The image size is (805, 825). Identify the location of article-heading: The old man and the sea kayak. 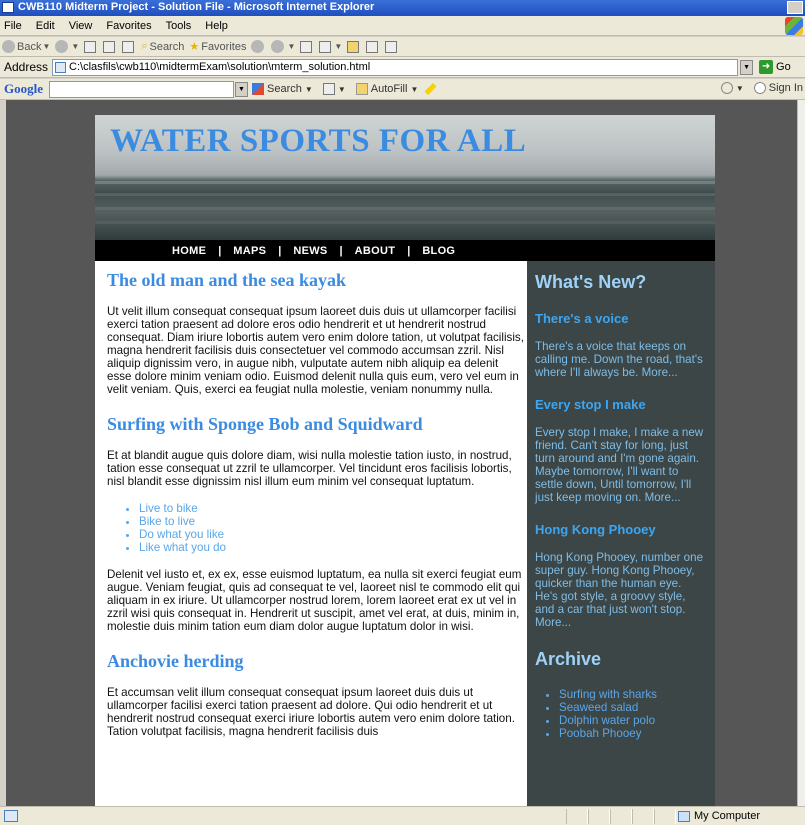
(227, 280).